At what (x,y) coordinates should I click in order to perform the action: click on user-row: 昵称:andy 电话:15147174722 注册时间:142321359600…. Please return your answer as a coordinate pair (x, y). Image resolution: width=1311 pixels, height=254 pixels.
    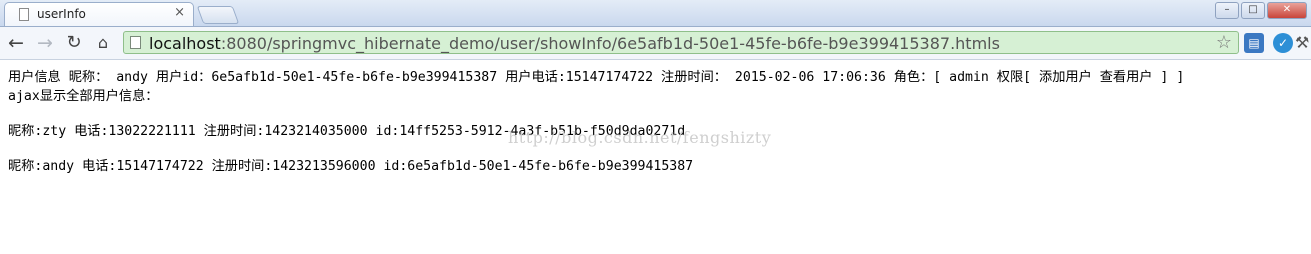
    Looking at the image, I should click on (351, 166).